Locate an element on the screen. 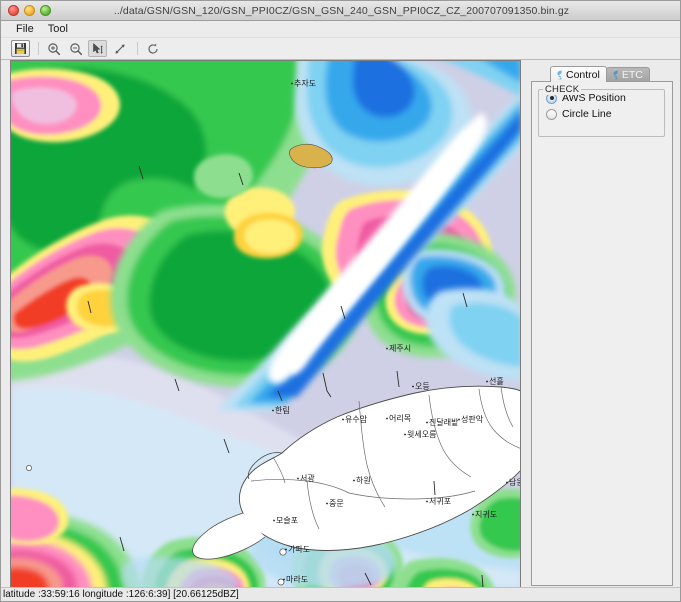 The image size is (681, 602). radio-circle-line-label: Circle Line is located at coordinates (587, 114).